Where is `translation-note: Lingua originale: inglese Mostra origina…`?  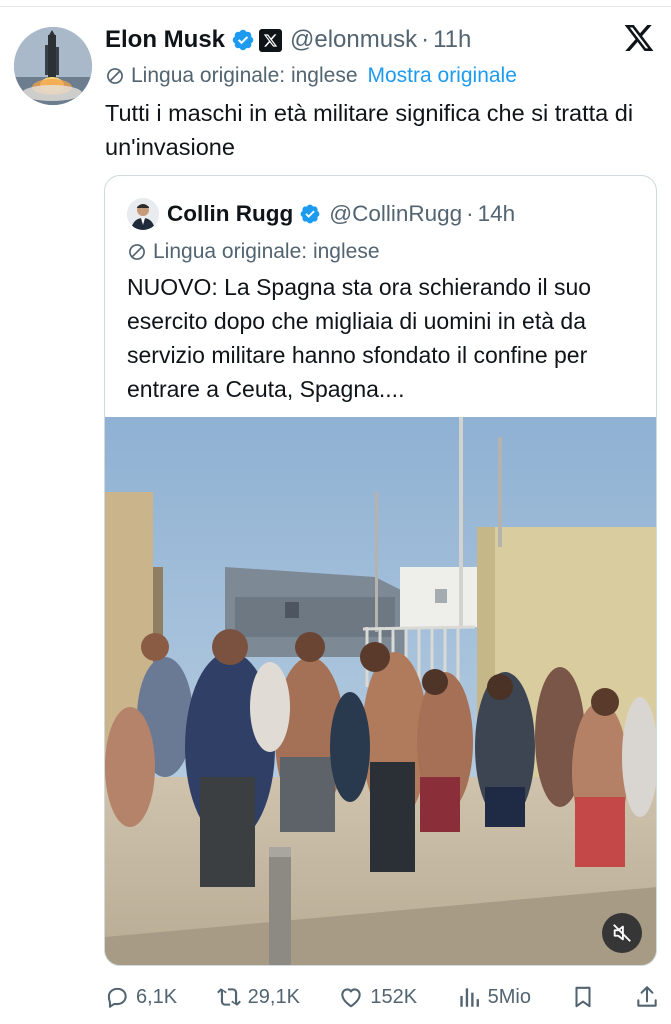
translation-note: Lingua originale: inglese Mostra origina… is located at coordinates (311, 76).